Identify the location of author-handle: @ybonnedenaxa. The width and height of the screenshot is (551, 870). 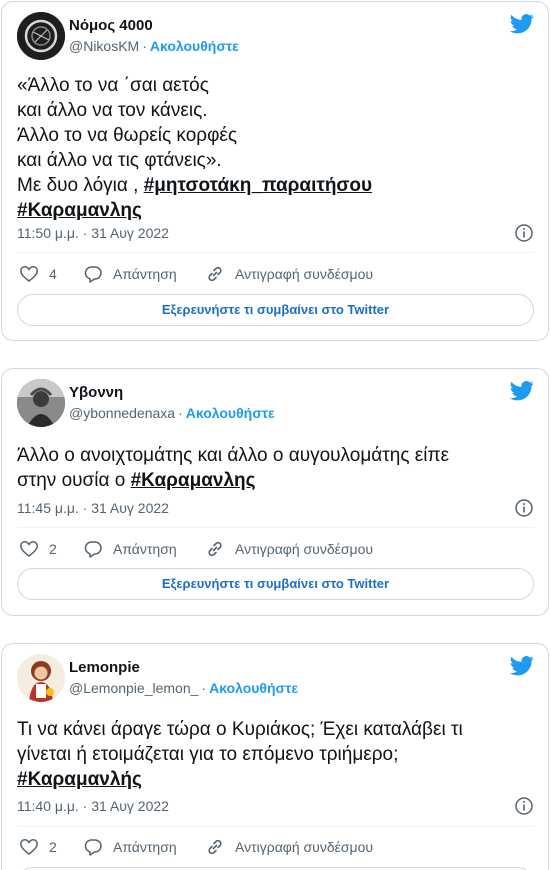
(122, 413).